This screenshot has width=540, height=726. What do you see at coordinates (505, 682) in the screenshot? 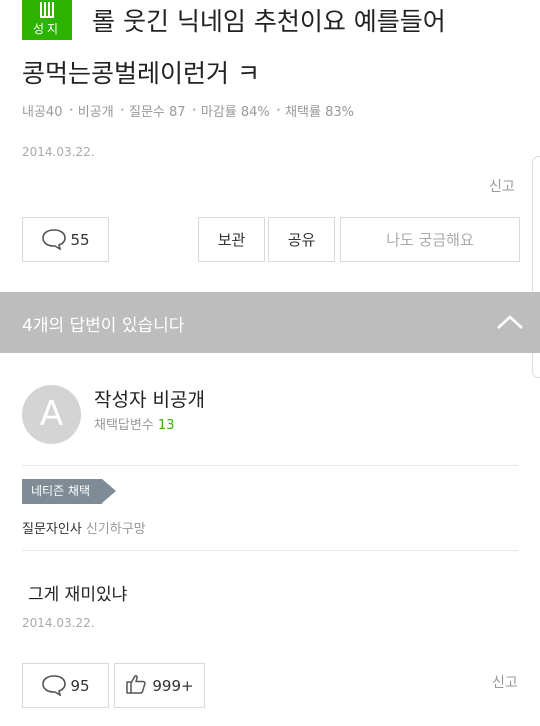
I see `answer-report-link: 신고` at bounding box center [505, 682].